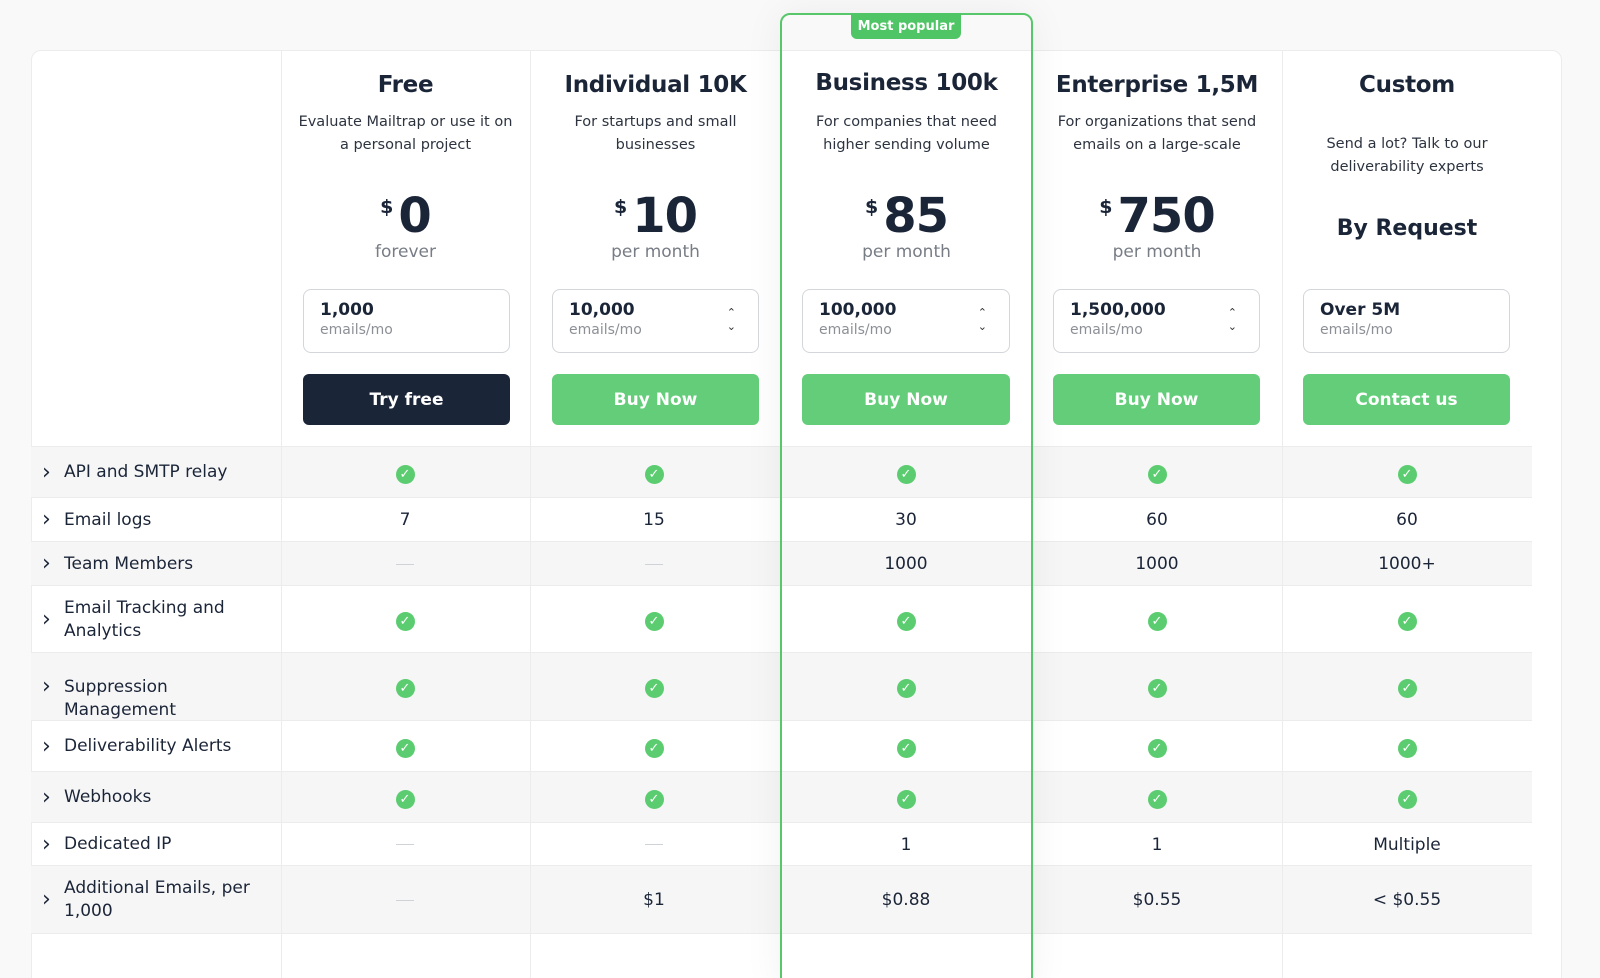 Image resolution: width=1600 pixels, height=978 pixels. Describe the element at coordinates (406, 321) in the screenshot. I see `volume-field: 1,000 emails/mo` at that location.